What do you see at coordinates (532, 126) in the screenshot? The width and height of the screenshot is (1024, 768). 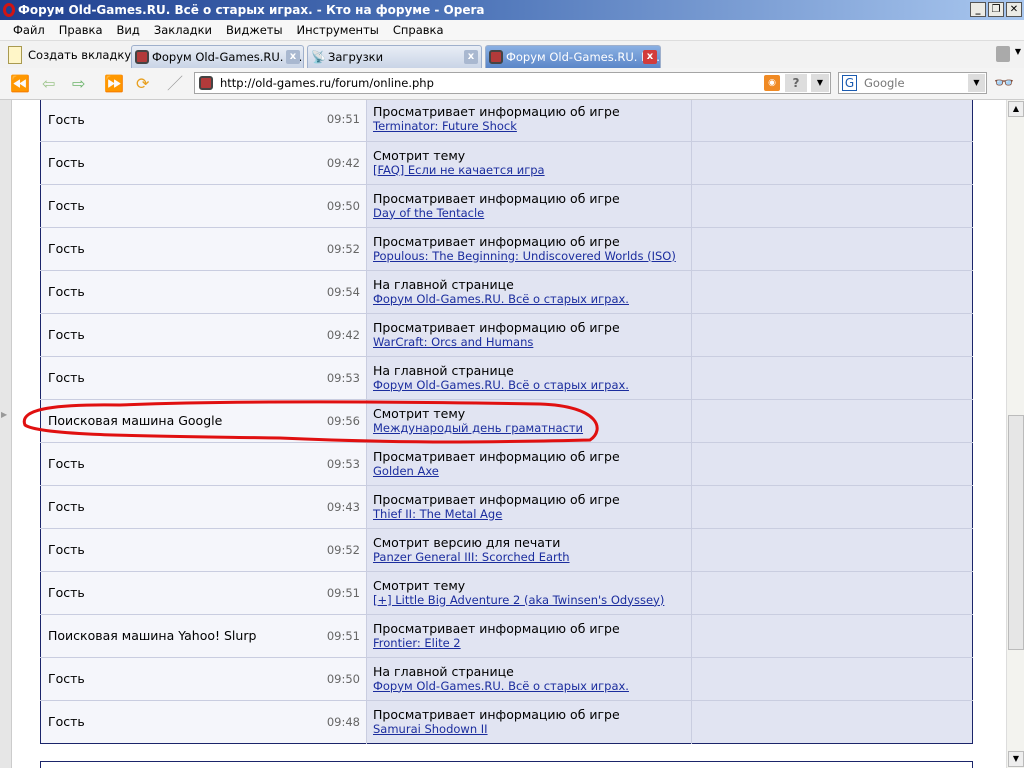 I see `activity-link: Terminator: Future Shock` at bounding box center [532, 126].